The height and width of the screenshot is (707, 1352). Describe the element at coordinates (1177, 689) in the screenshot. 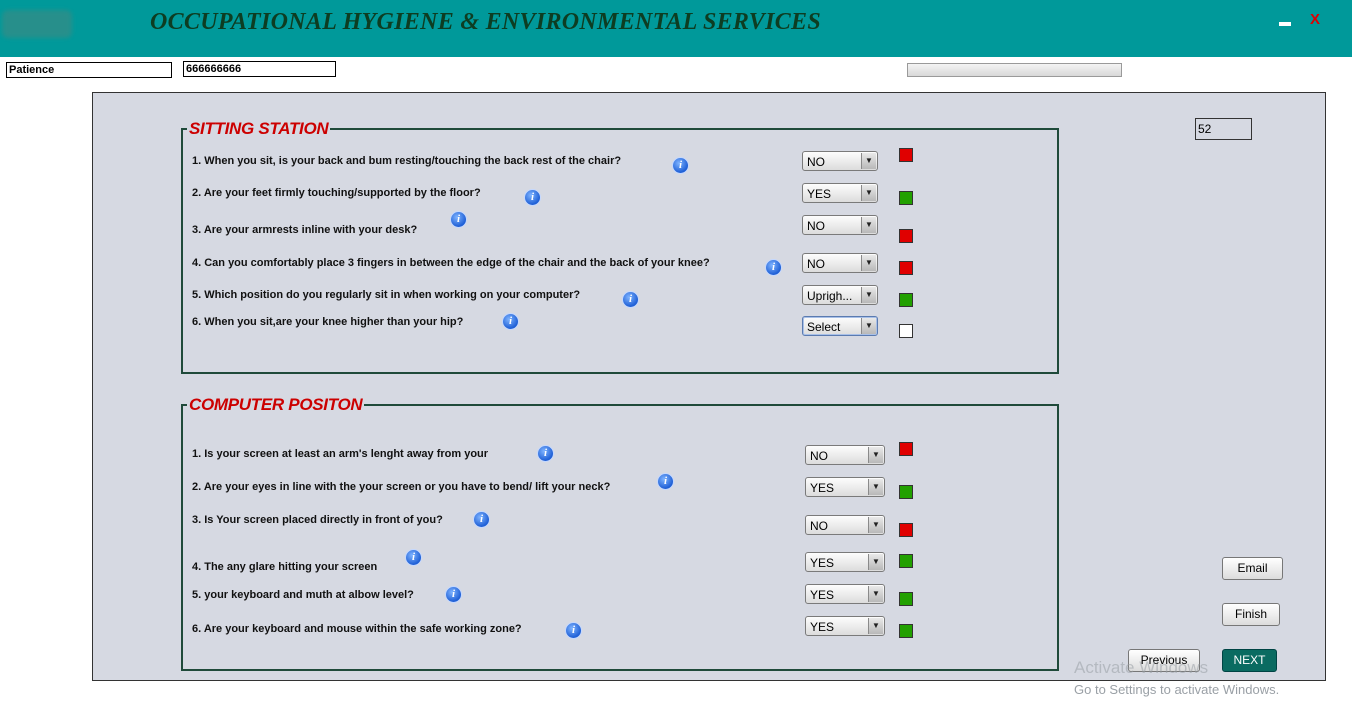

I see `activate-windows-hint: Go to Settings to activate Windows.` at that location.